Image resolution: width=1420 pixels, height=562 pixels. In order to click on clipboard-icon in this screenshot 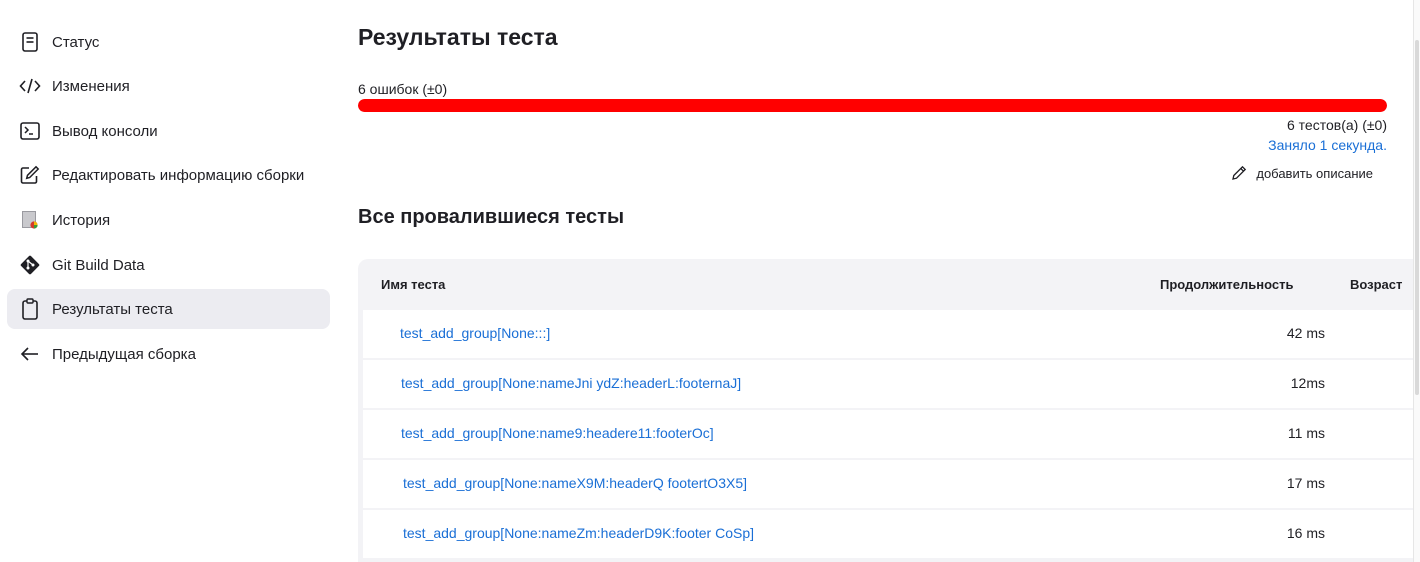, I will do `click(30, 309)`.